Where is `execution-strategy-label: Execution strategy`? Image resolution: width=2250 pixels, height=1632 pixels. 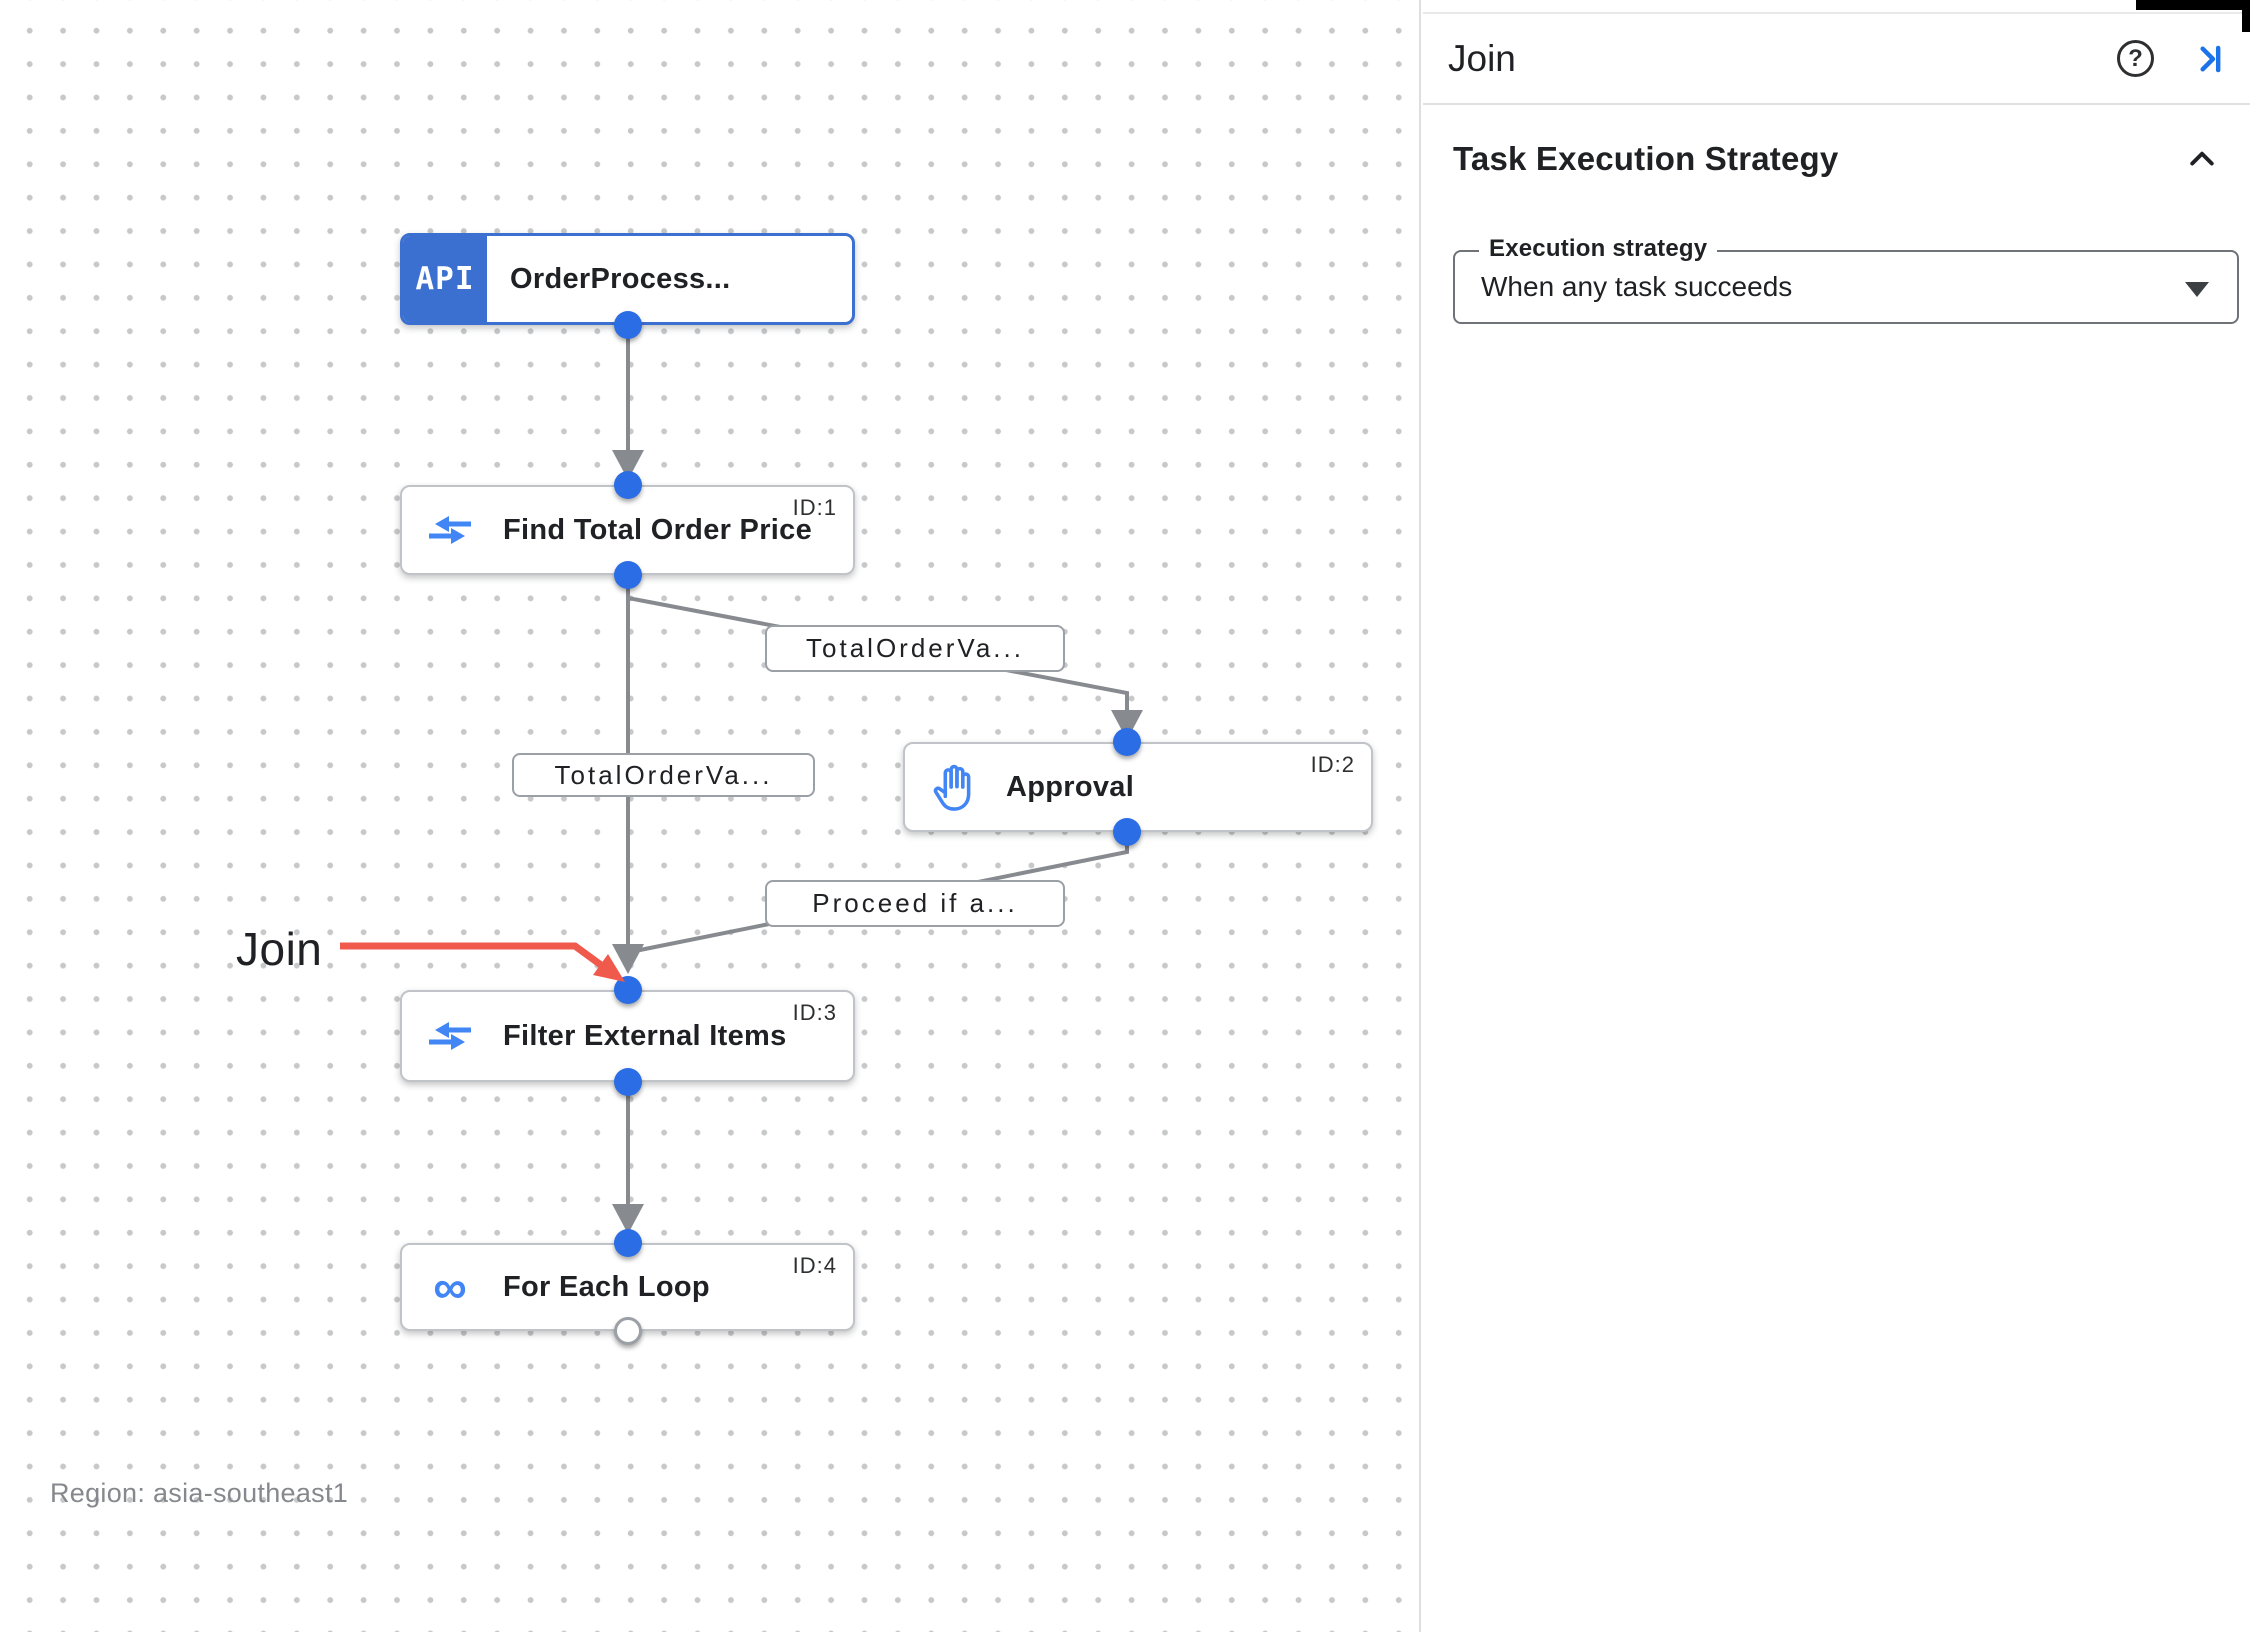 execution-strategy-label: Execution strategy is located at coordinates (1598, 249).